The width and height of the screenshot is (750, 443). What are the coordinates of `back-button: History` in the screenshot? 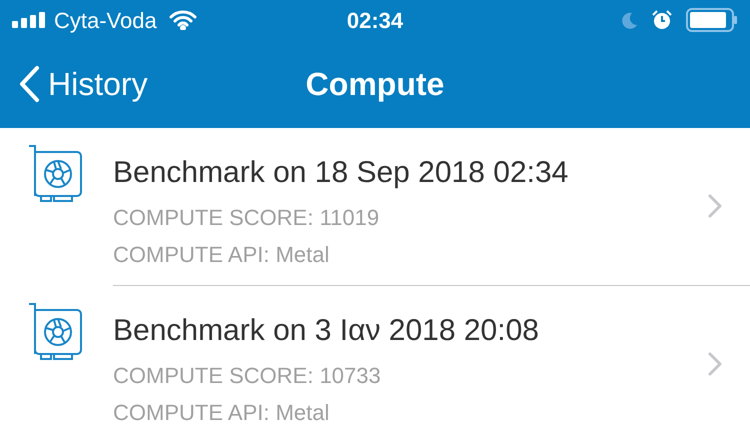 It's located at (74, 84).